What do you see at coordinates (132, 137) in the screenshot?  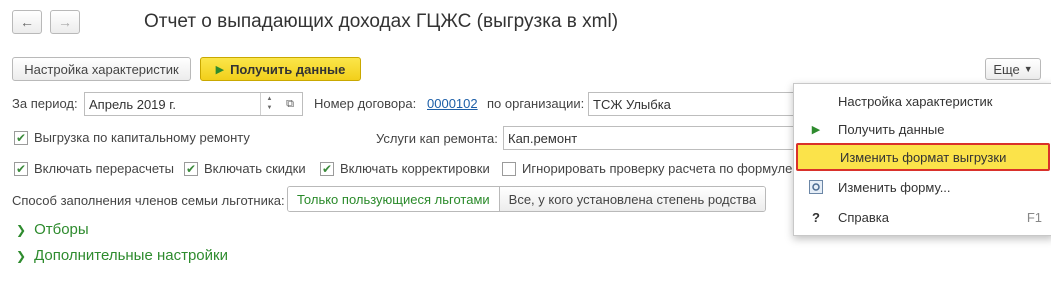 I see `capital-repair-checkbox: ✔ Выгрузка по капитальному ремонту` at bounding box center [132, 137].